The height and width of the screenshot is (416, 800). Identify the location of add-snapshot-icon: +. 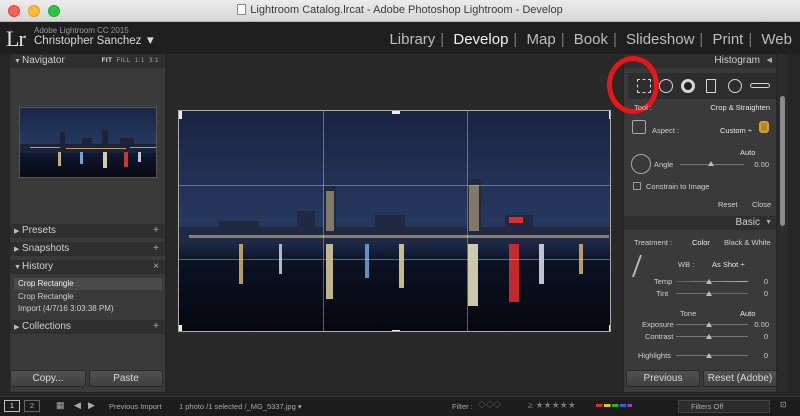
(156, 249).